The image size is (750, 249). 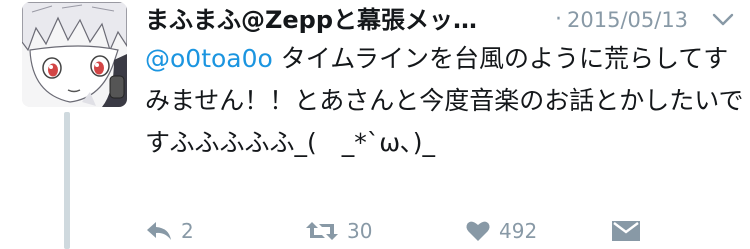 What do you see at coordinates (159, 231) in the screenshot?
I see `reply-icon` at bounding box center [159, 231].